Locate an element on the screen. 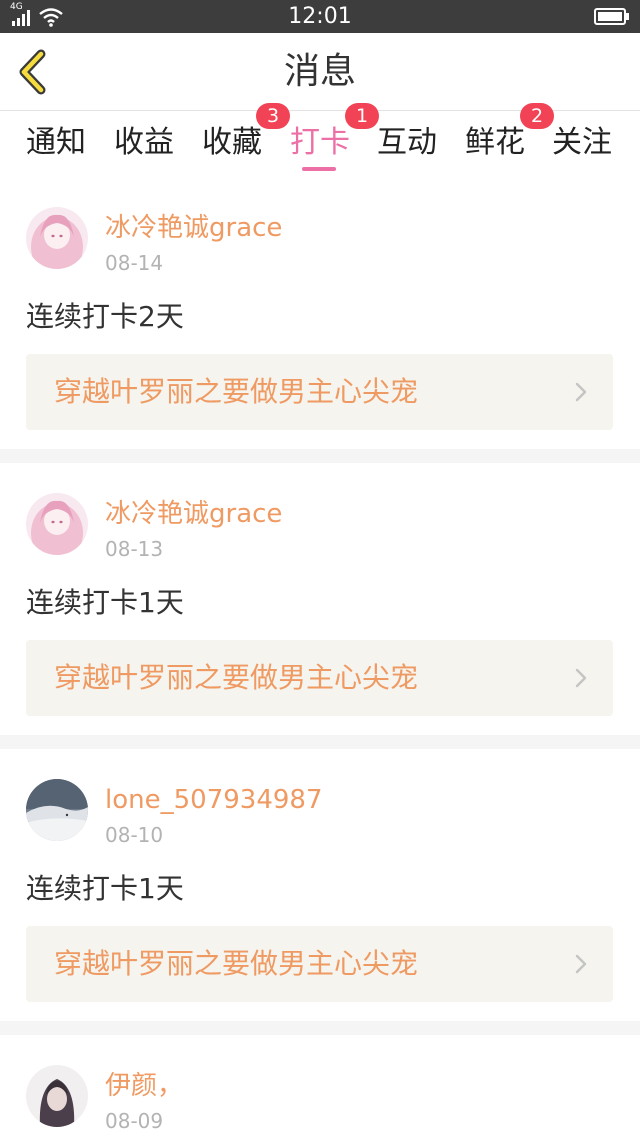  post-date: 08-13 is located at coordinates (134, 549).